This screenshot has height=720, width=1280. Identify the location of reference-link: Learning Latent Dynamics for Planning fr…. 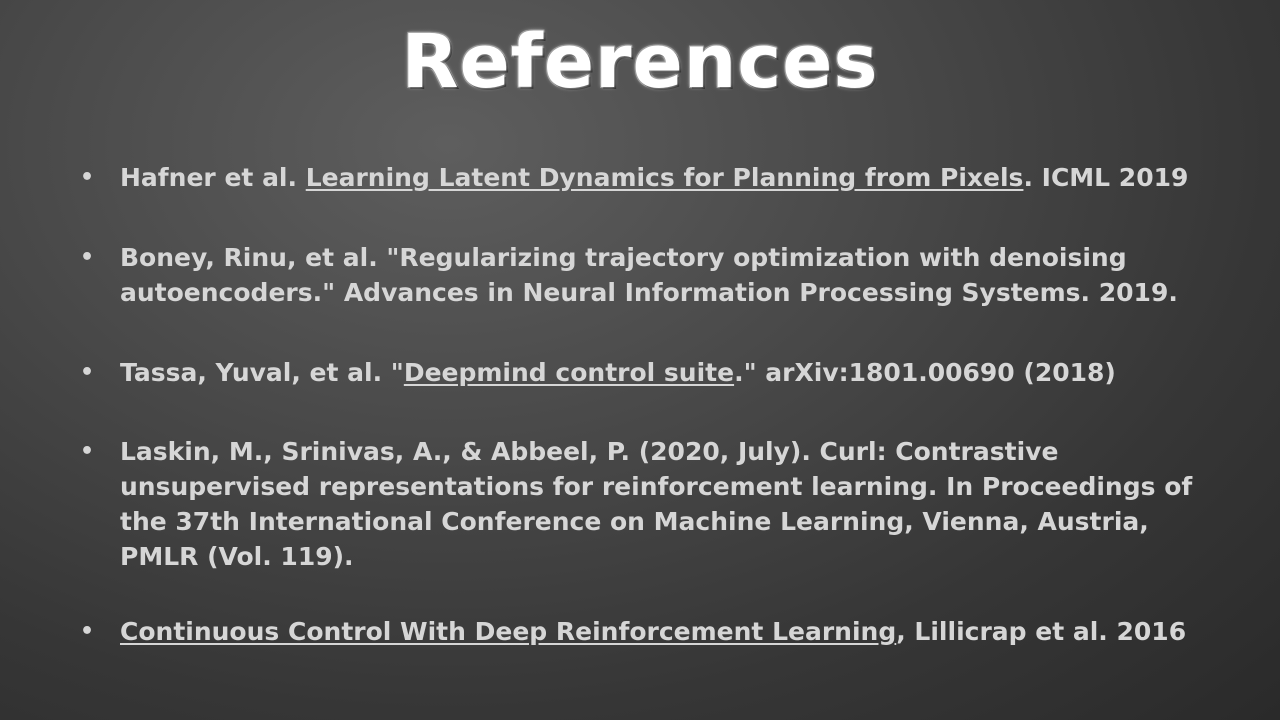
(665, 177).